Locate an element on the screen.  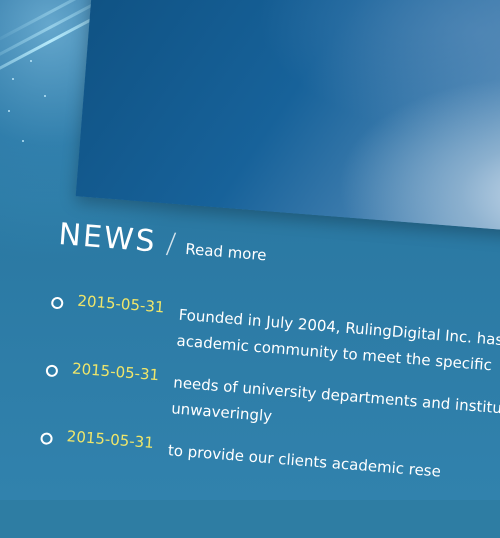
news-date: 2015-05-31 is located at coordinates (121, 304).